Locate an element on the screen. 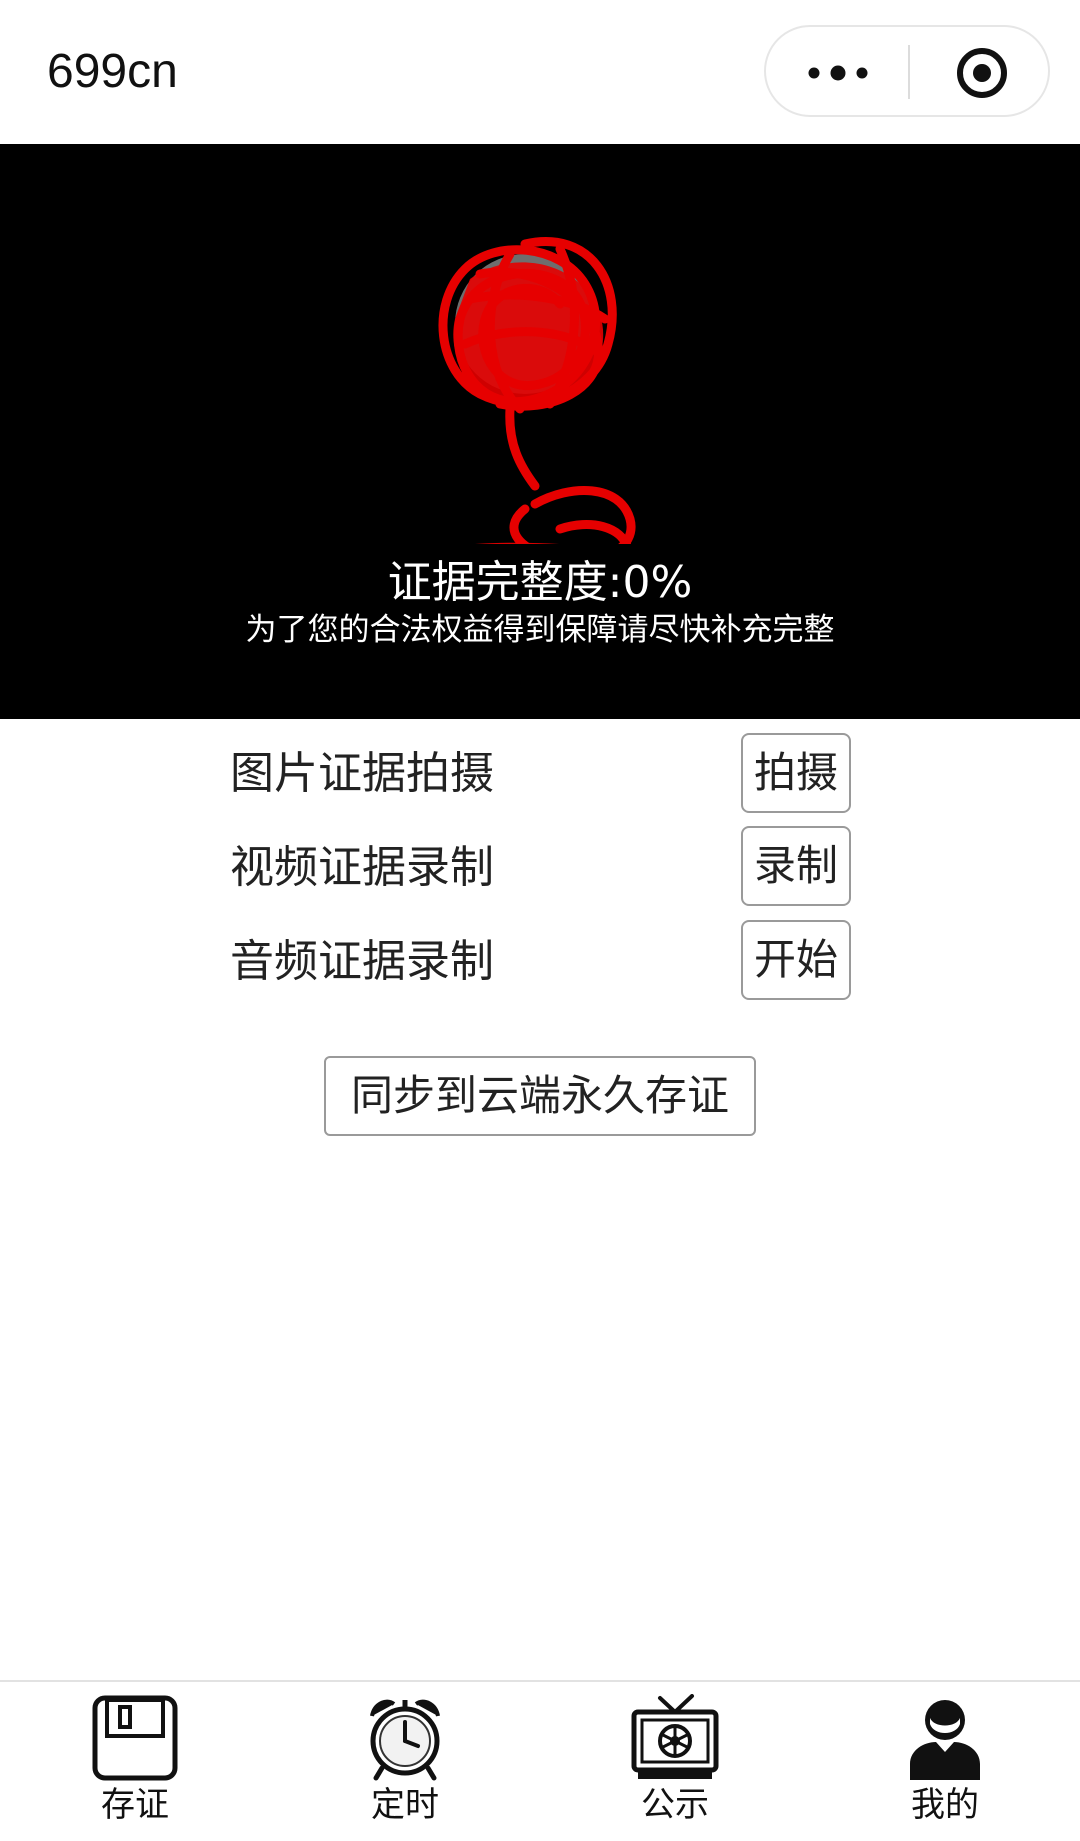 The width and height of the screenshot is (1080, 1841). tab-label: 公示 is located at coordinates (675, 1805).